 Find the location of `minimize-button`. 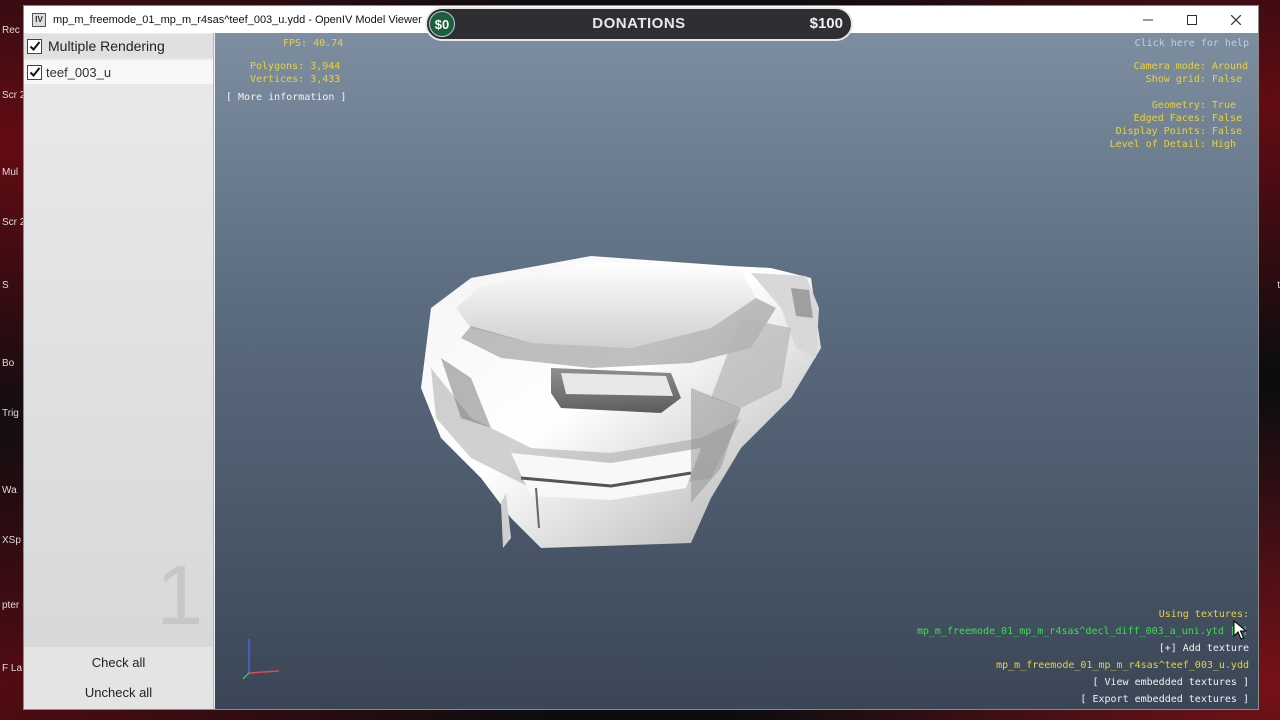

minimize-button is located at coordinates (1148, 19).